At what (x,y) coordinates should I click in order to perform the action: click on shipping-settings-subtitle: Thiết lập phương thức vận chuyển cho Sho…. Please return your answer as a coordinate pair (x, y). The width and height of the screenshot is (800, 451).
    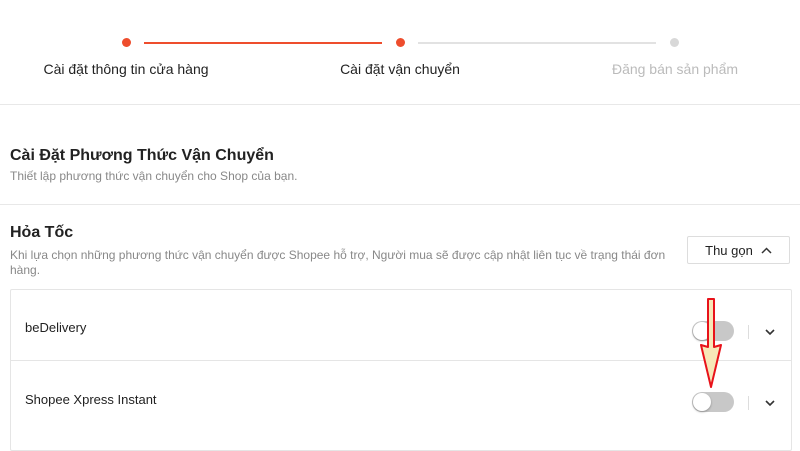
    Looking at the image, I should click on (154, 176).